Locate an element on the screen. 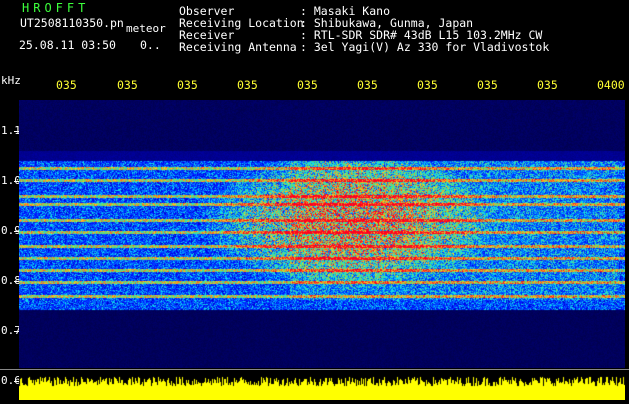 This screenshot has height=404, width=629. level-baseline is located at coordinates (314, 369).